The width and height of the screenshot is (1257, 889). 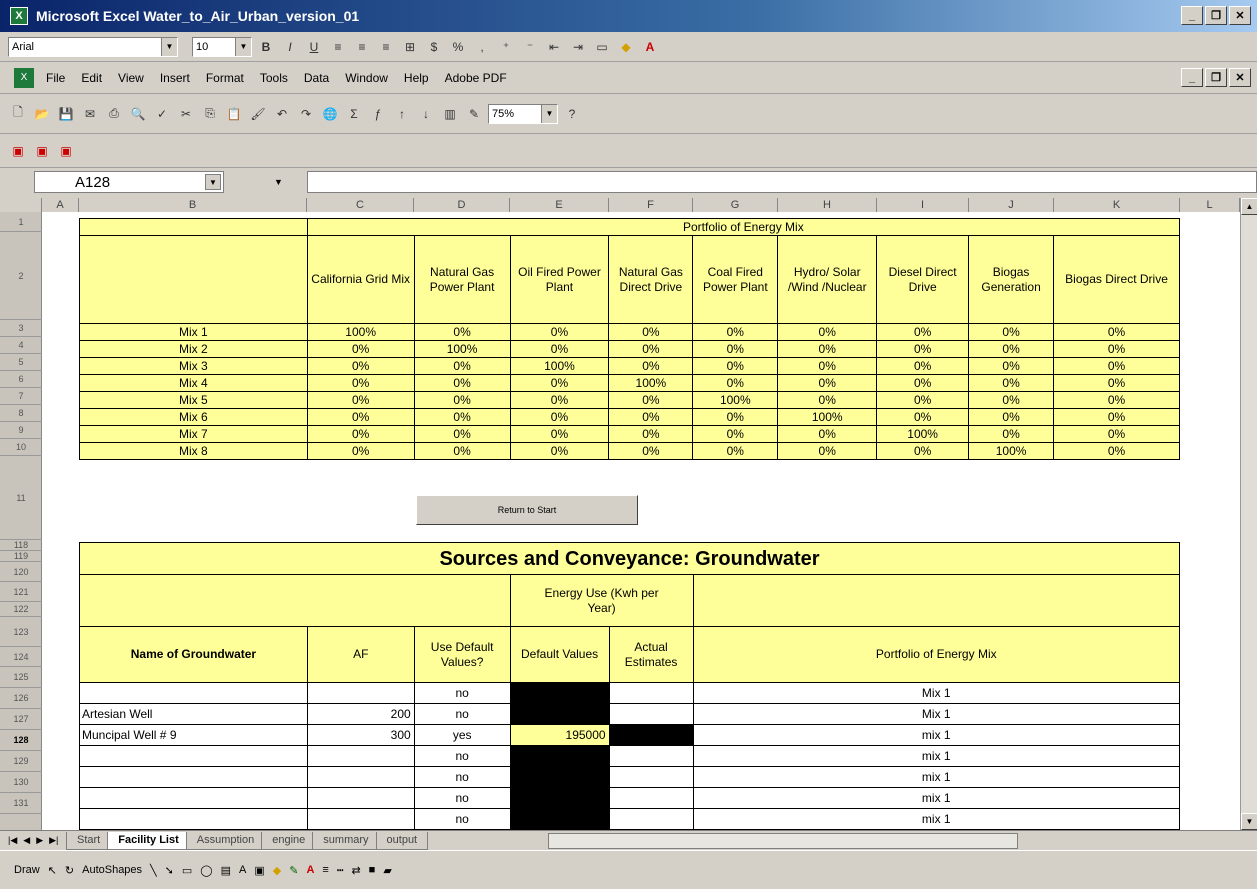 I want to click on sort-descending-icon: ↓, so click(x=426, y=114).